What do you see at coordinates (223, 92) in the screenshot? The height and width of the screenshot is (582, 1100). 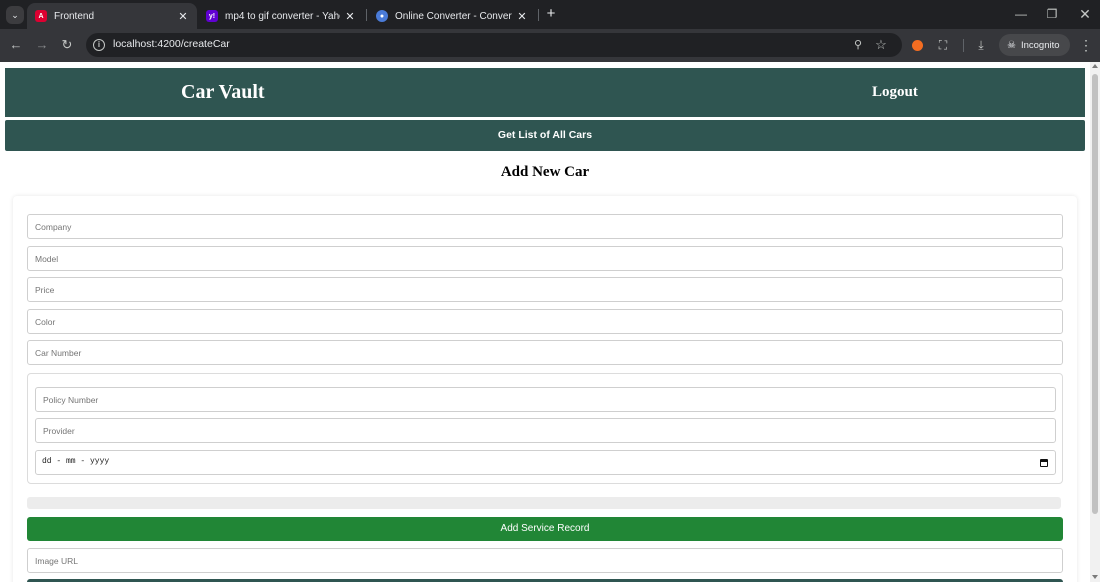 I see `brand-title: Car Vault` at bounding box center [223, 92].